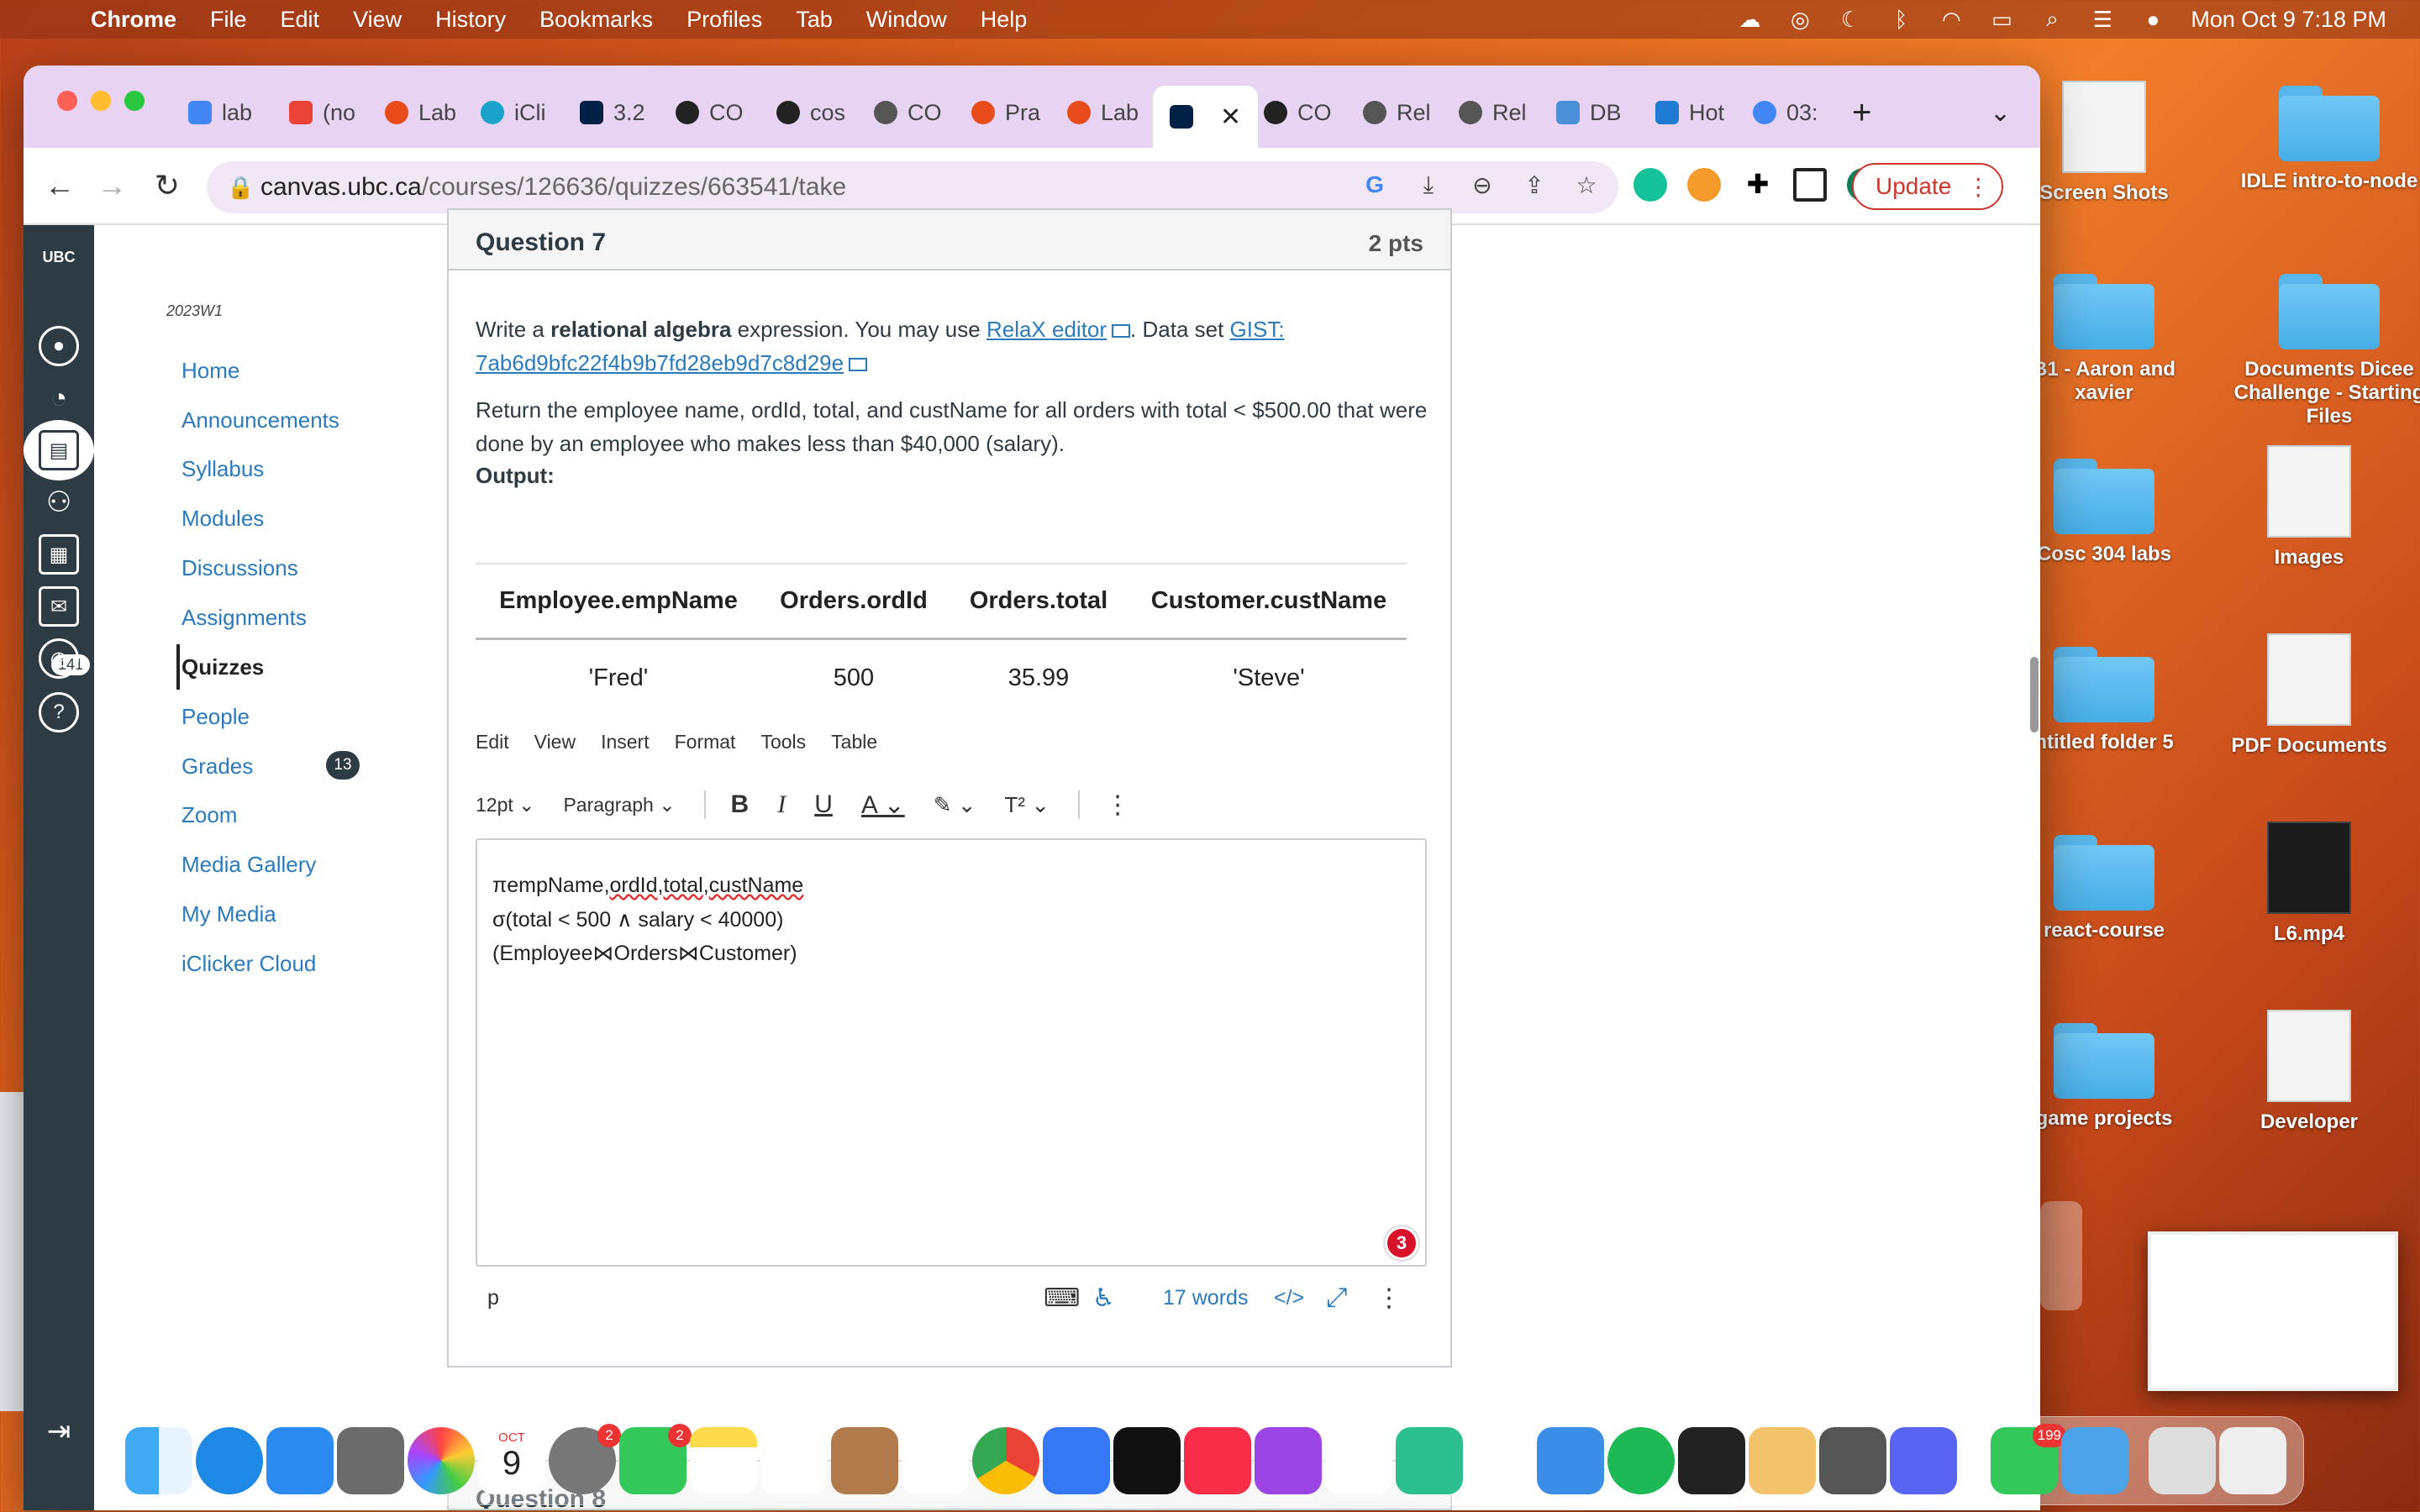 The width and height of the screenshot is (2420, 1512). What do you see at coordinates (724, 20) in the screenshot?
I see `menu-profiles: Profiles` at bounding box center [724, 20].